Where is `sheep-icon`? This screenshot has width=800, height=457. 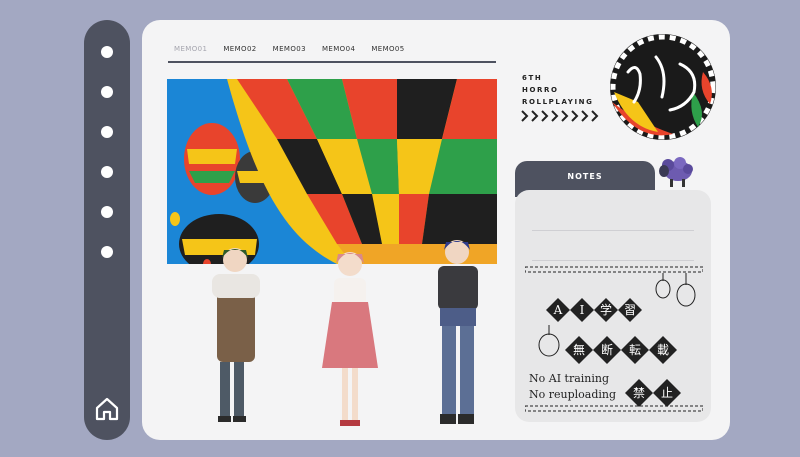
sheep-icon is located at coordinates (676, 172).